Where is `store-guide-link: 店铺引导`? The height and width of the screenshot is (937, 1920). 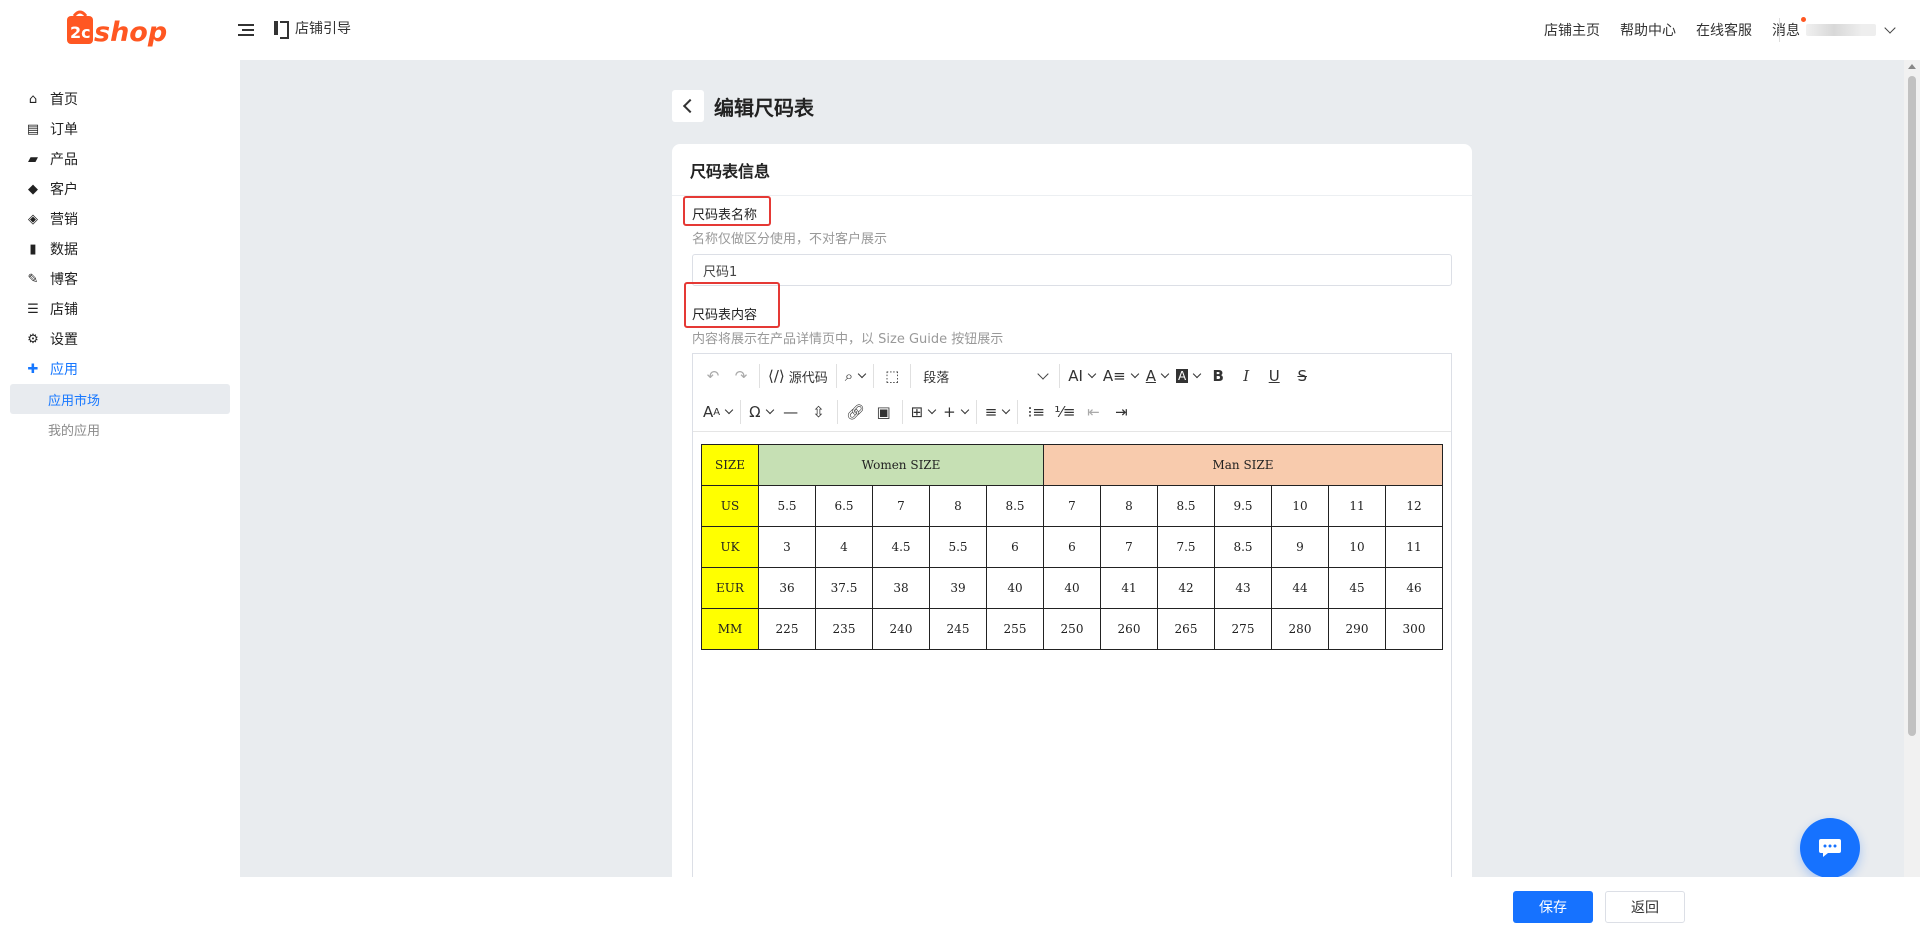
store-guide-link: 店铺引导 is located at coordinates (312, 28).